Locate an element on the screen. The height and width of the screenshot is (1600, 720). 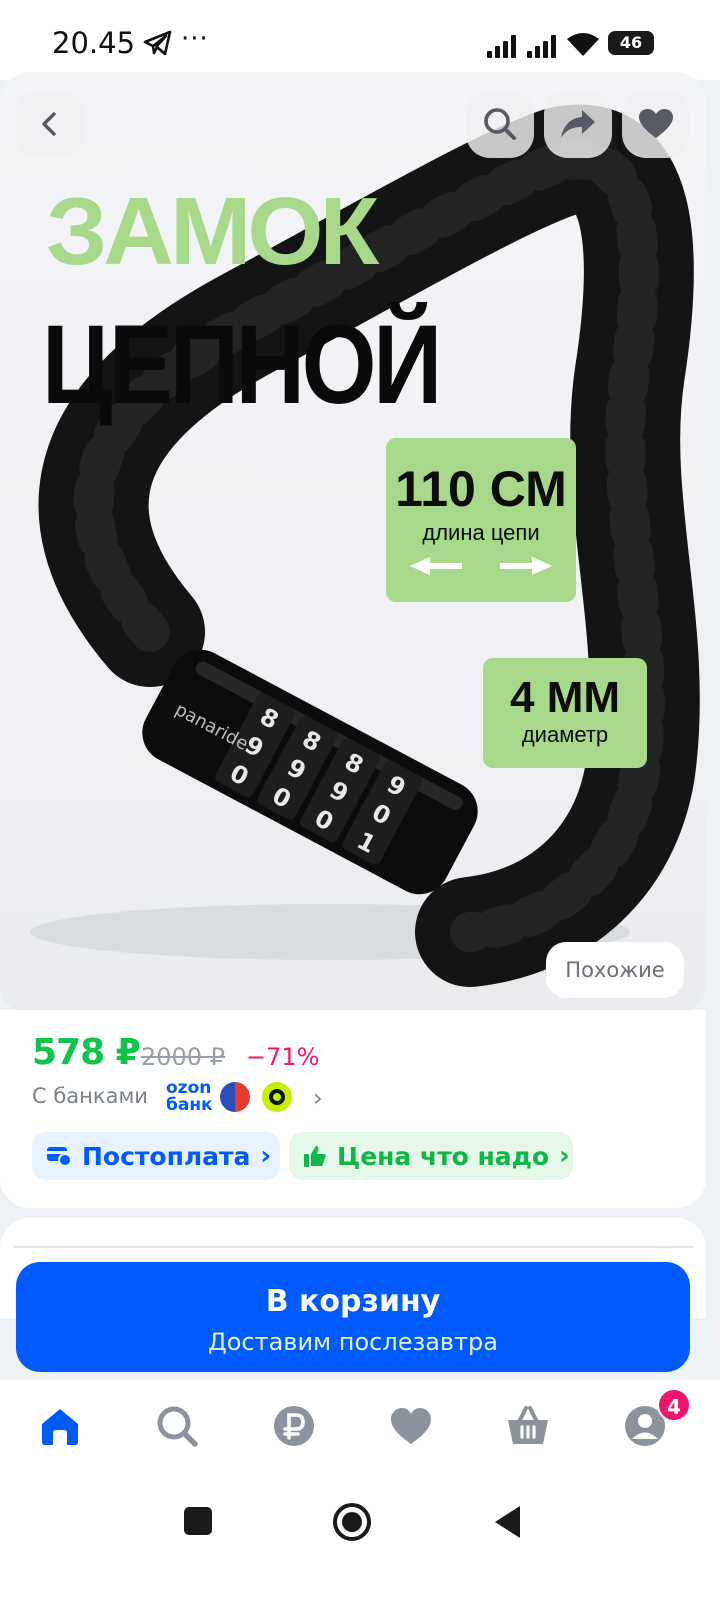
status-time: 20.45 is located at coordinates (94, 43).